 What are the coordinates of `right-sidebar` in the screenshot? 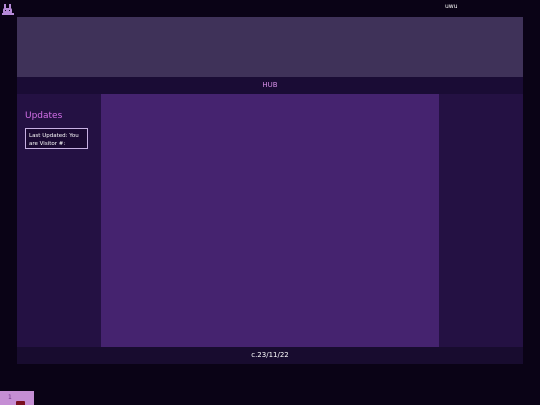 It's located at (481, 220).